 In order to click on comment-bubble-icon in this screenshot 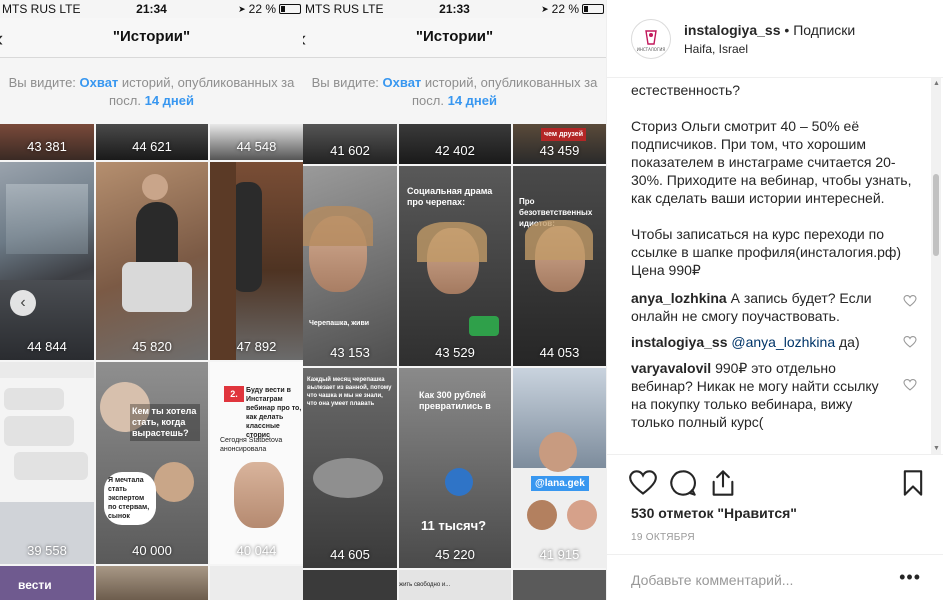, I will do `click(683, 483)`.